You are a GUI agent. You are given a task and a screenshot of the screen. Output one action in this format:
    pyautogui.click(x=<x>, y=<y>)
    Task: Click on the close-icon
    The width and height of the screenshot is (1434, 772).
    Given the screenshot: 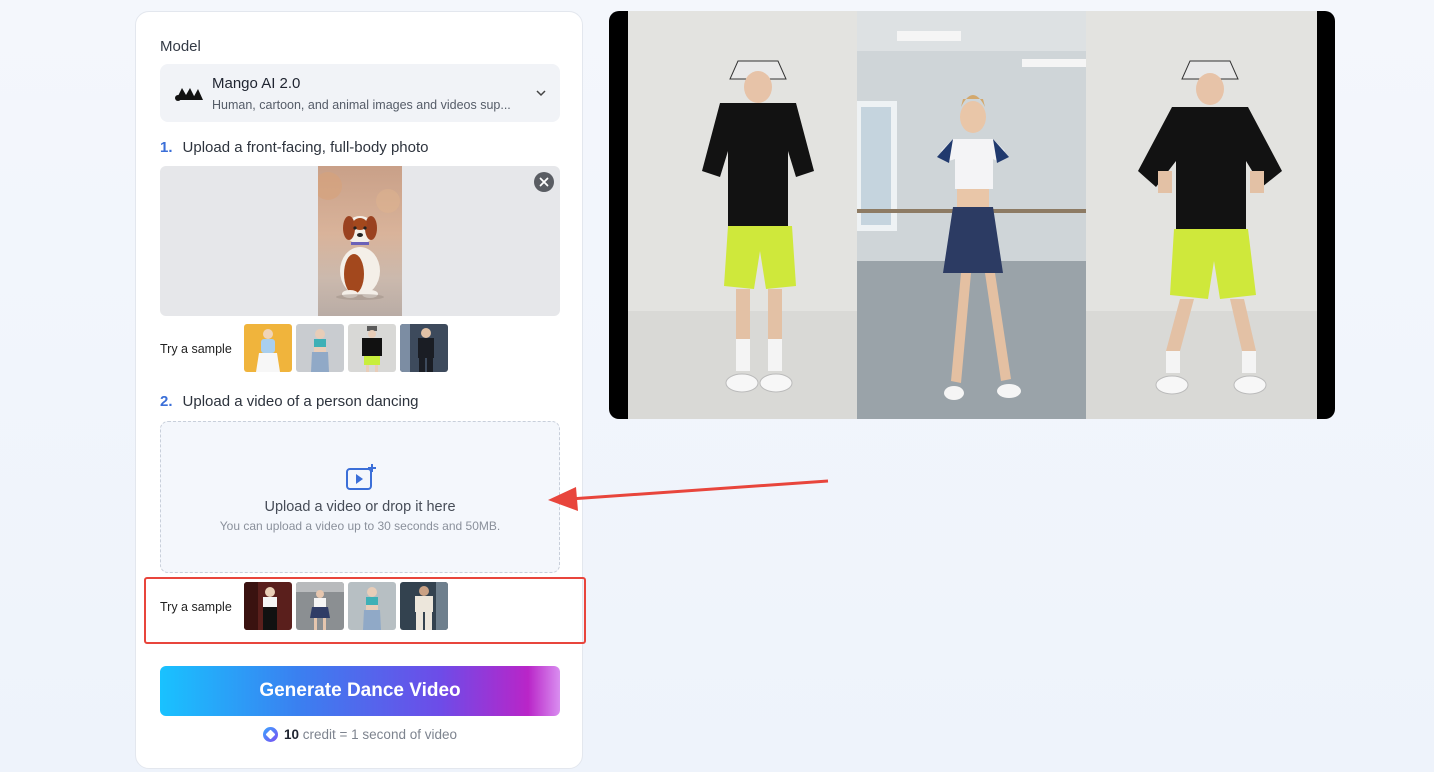 What is the action you would take?
    pyautogui.click(x=544, y=182)
    